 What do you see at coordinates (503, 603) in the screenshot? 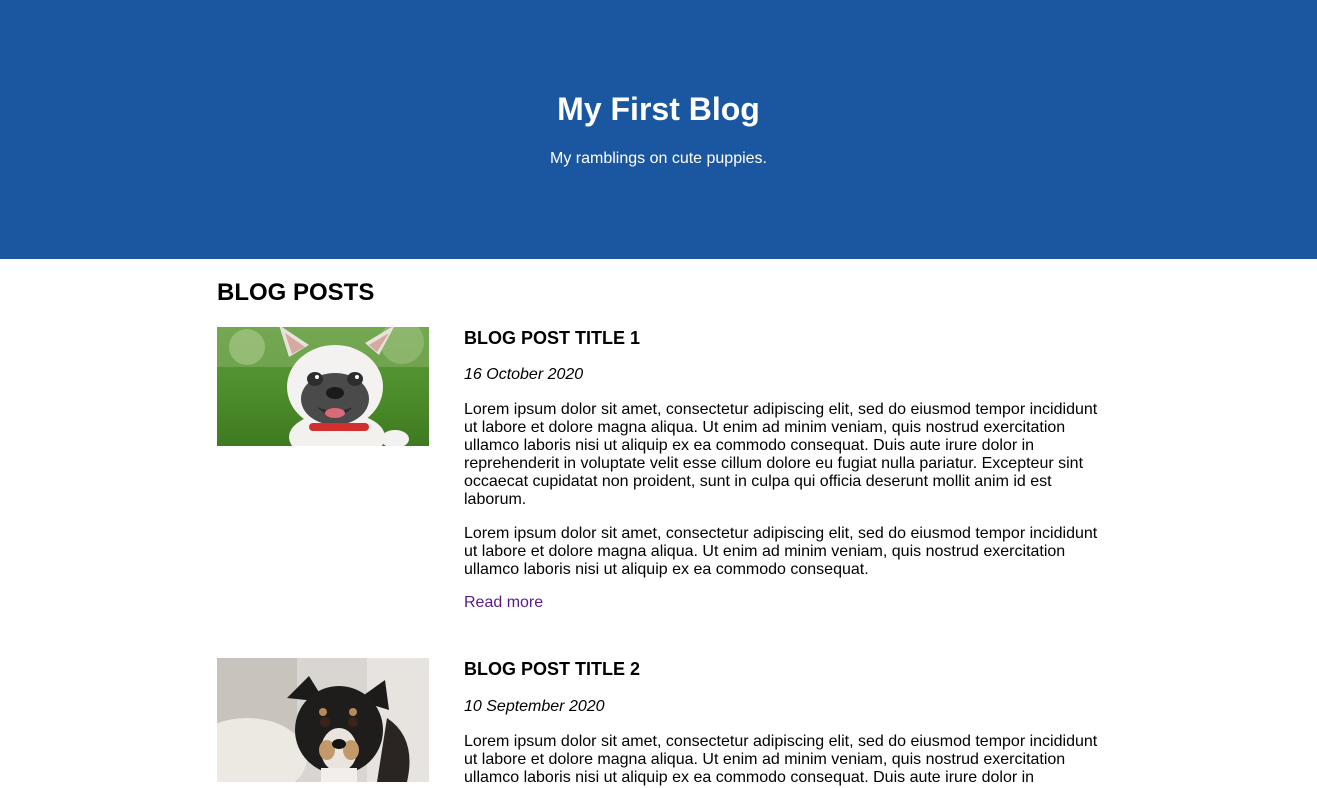
I see `read-more-link: Read more` at bounding box center [503, 603].